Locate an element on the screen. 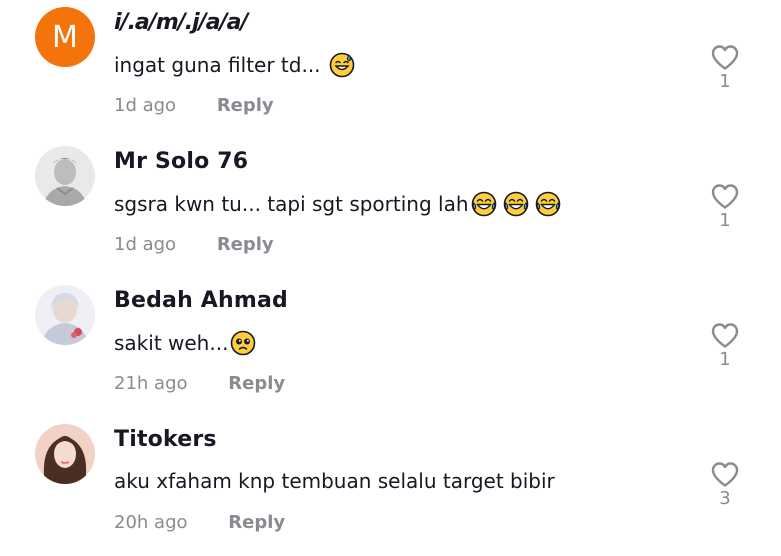 The height and width of the screenshot is (556, 781). avatar: M is located at coordinates (65, 37).